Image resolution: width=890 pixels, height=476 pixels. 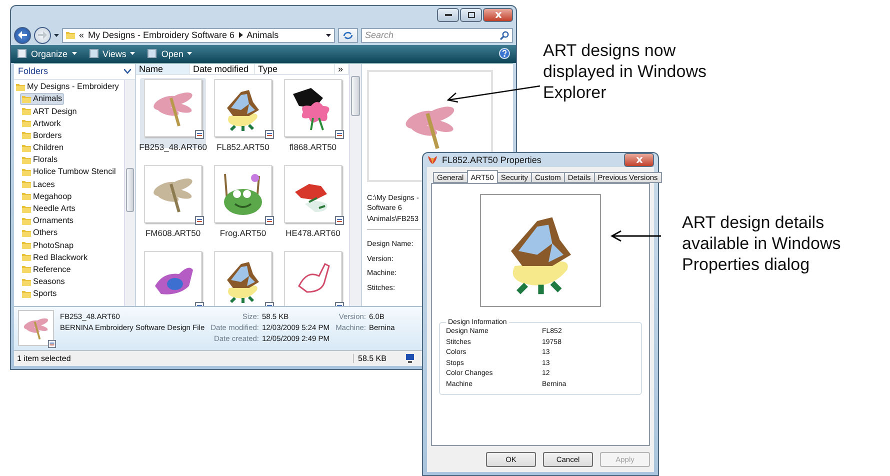 I want to click on toolbar-button: Views, so click(x=112, y=53).